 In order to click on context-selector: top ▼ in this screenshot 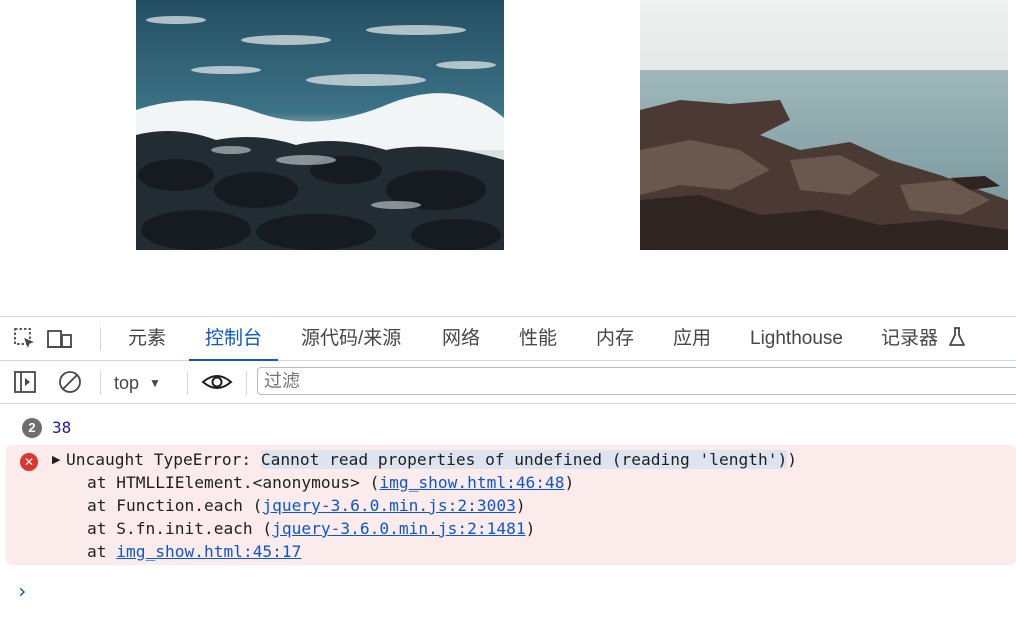, I will do `click(137, 383)`.